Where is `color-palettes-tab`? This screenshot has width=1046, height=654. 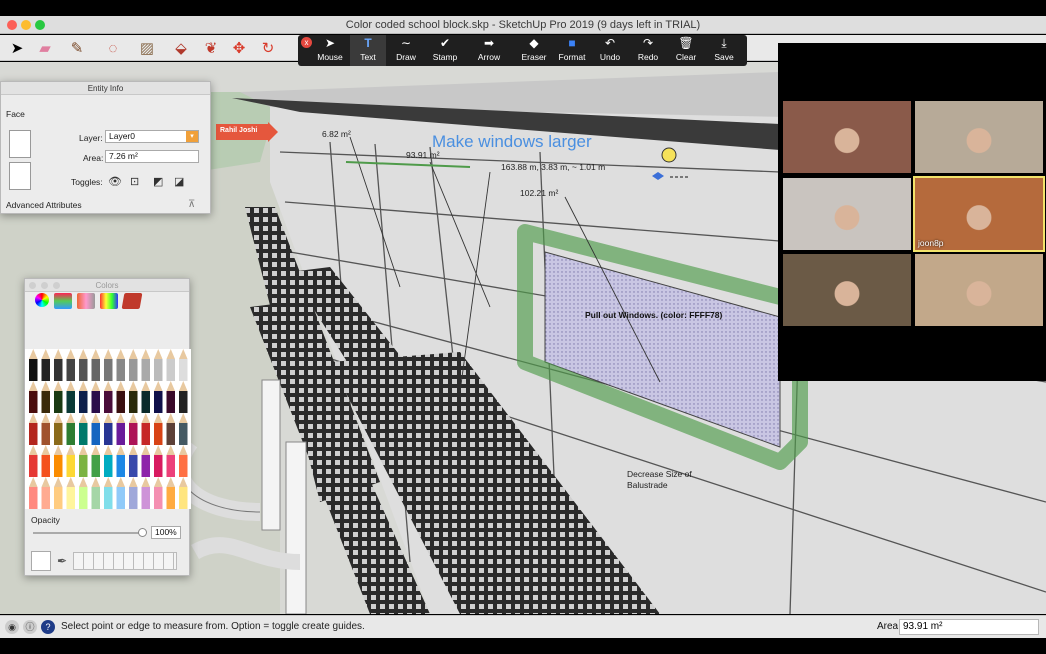 color-palettes-tab is located at coordinates (86, 301).